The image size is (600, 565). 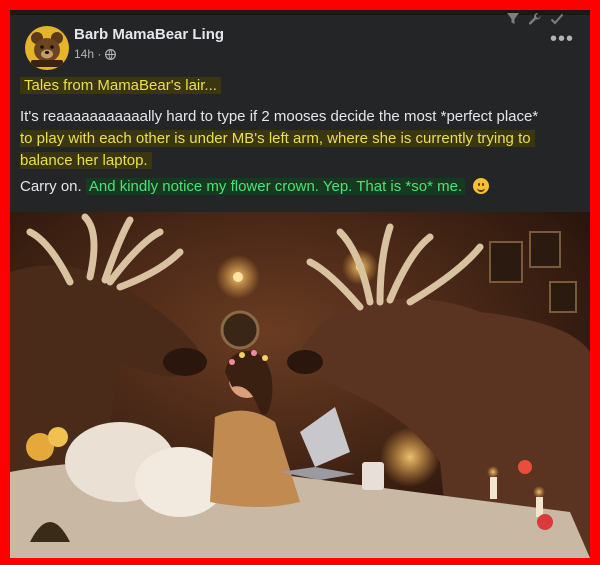 What do you see at coordinates (562, 39) in the screenshot?
I see `more-options-icon: •••` at bounding box center [562, 39].